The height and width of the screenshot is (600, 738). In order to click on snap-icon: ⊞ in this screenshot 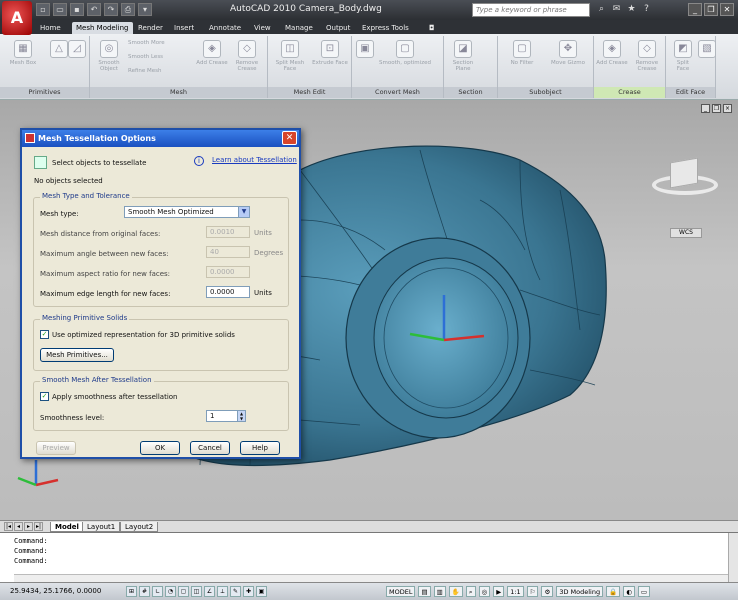, I will do `click(131, 591)`.